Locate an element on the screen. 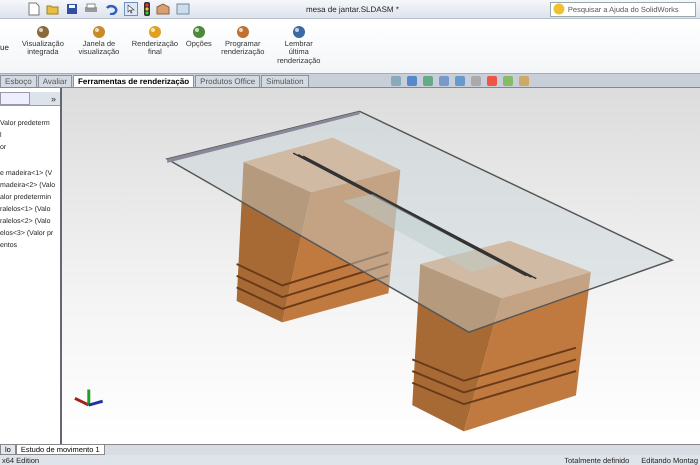 This screenshot has width=700, height=465. ribbon-button: ue is located at coordinates (4, 47).